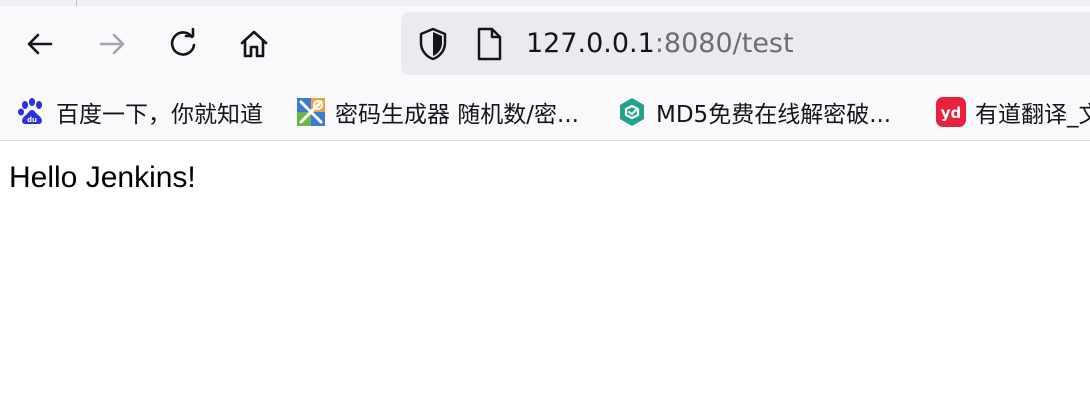 This screenshot has height=404, width=1090. Describe the element at coordinates (311, 112) in the screenshot. I see `password-generator-icon` at that location.